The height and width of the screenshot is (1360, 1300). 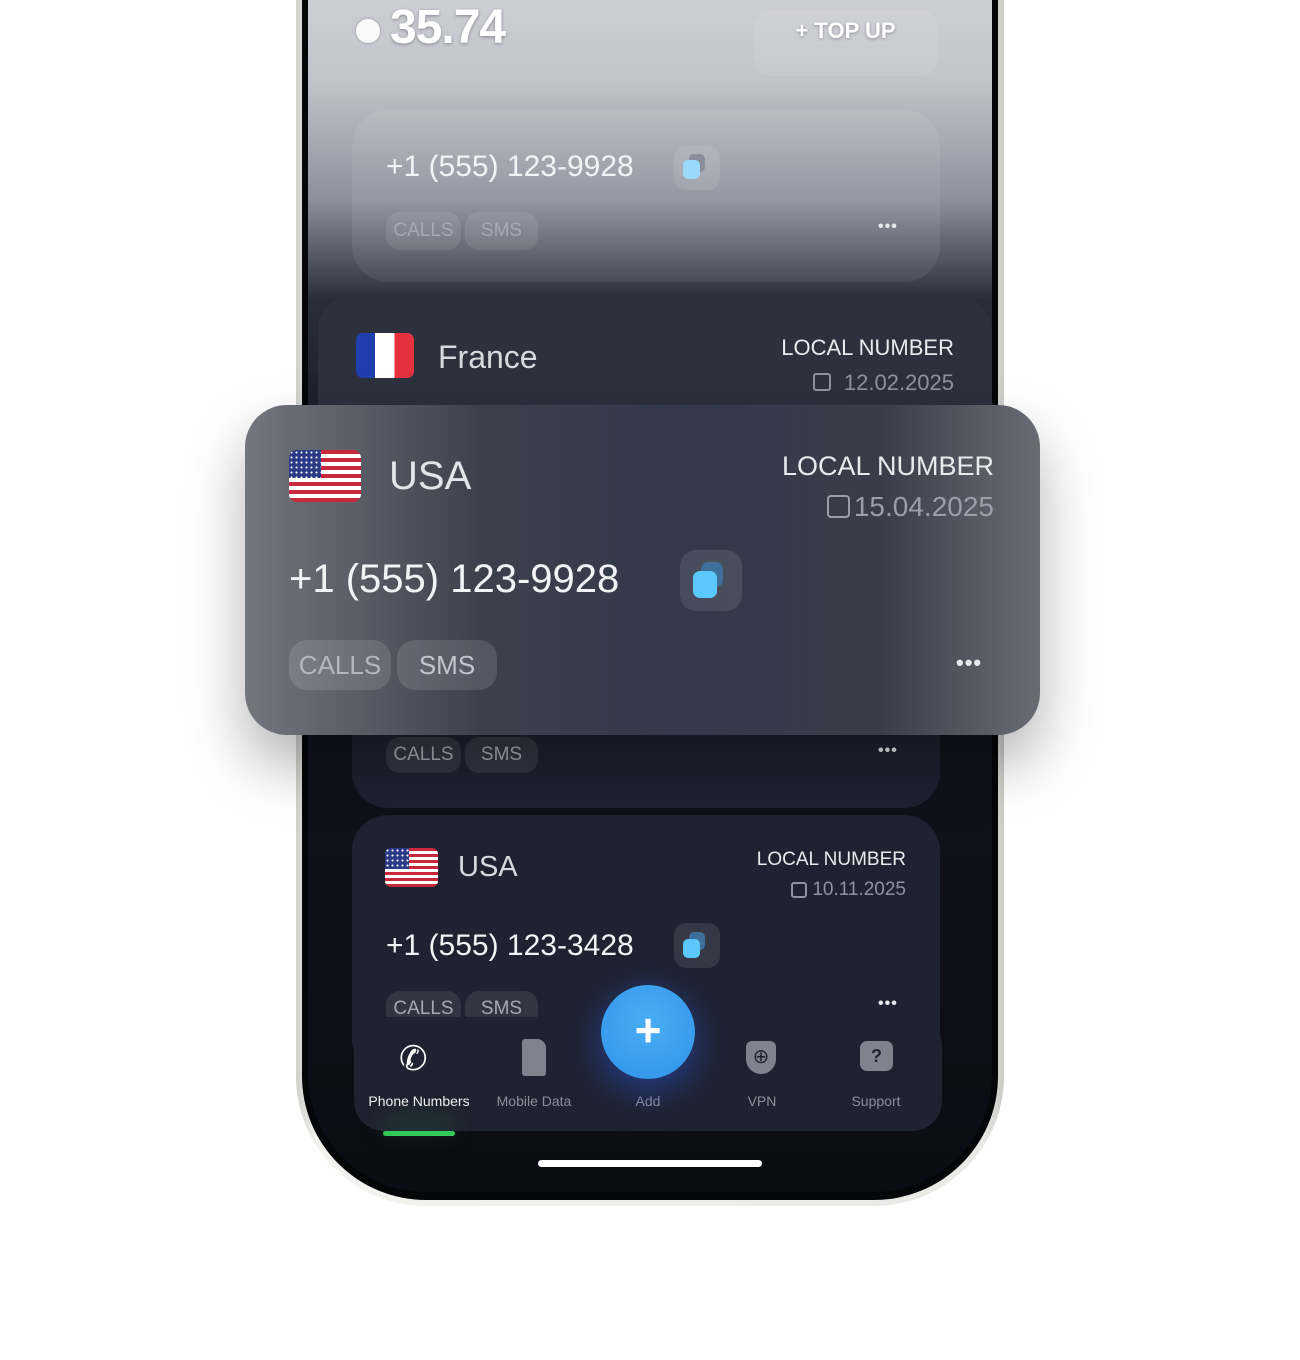 What do you see at coordinates (413, 1059) in the screenshot?
I see `phone-call-icon: ✆` at bounding box center [413, 1059].